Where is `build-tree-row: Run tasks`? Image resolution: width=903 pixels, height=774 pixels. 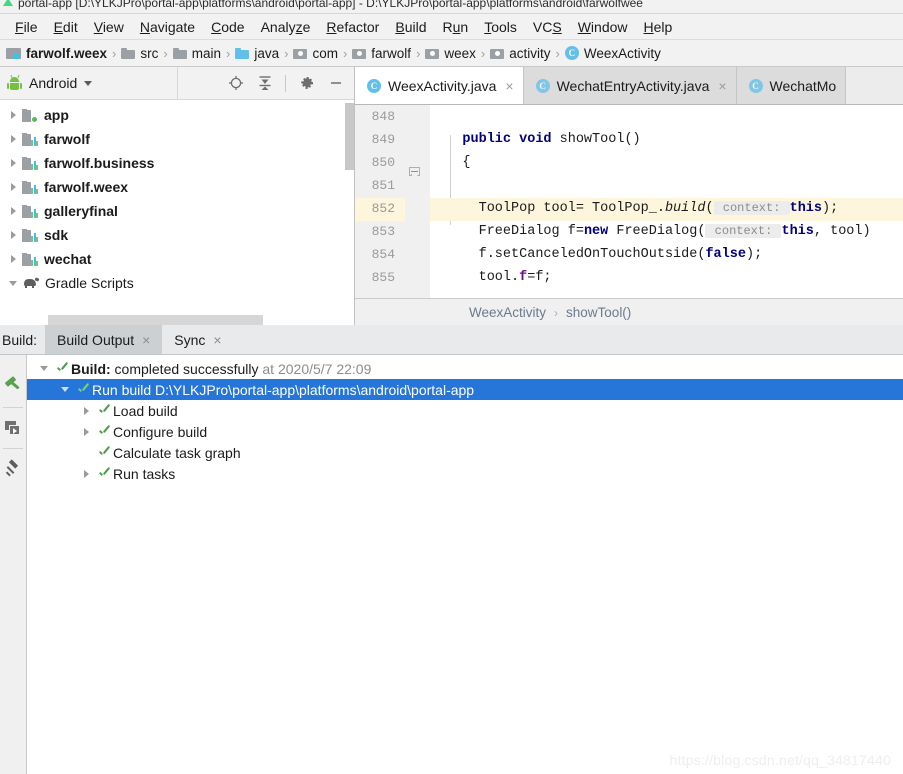
build-tree-row: Run tasks is located at coordinates (465, 473).